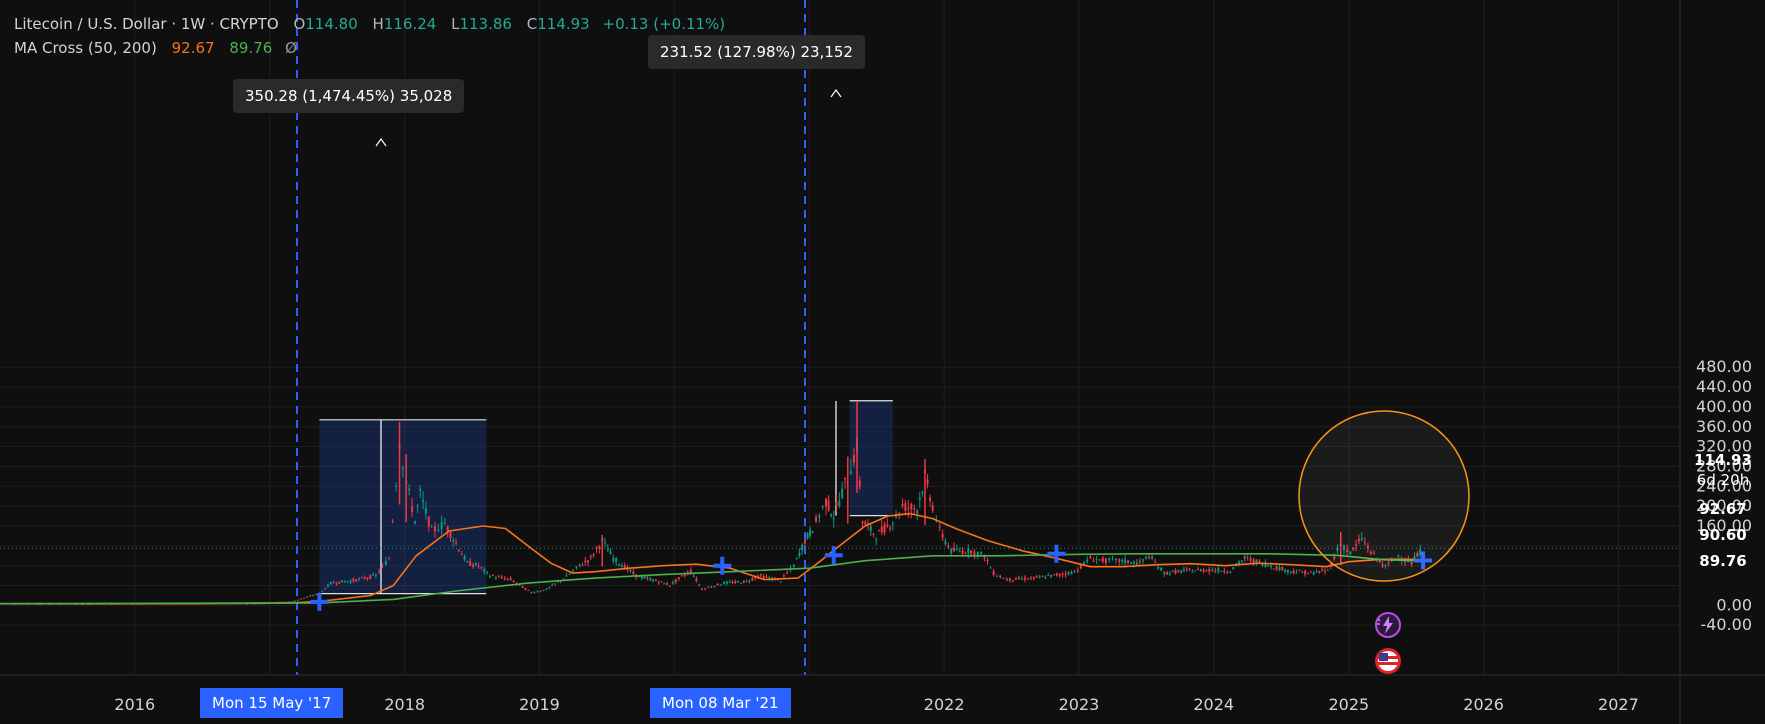  Describe the element at coordinates (85, 48) in the screenshot. I see `indicator-title: MA Cross (50, 200)` at that location.